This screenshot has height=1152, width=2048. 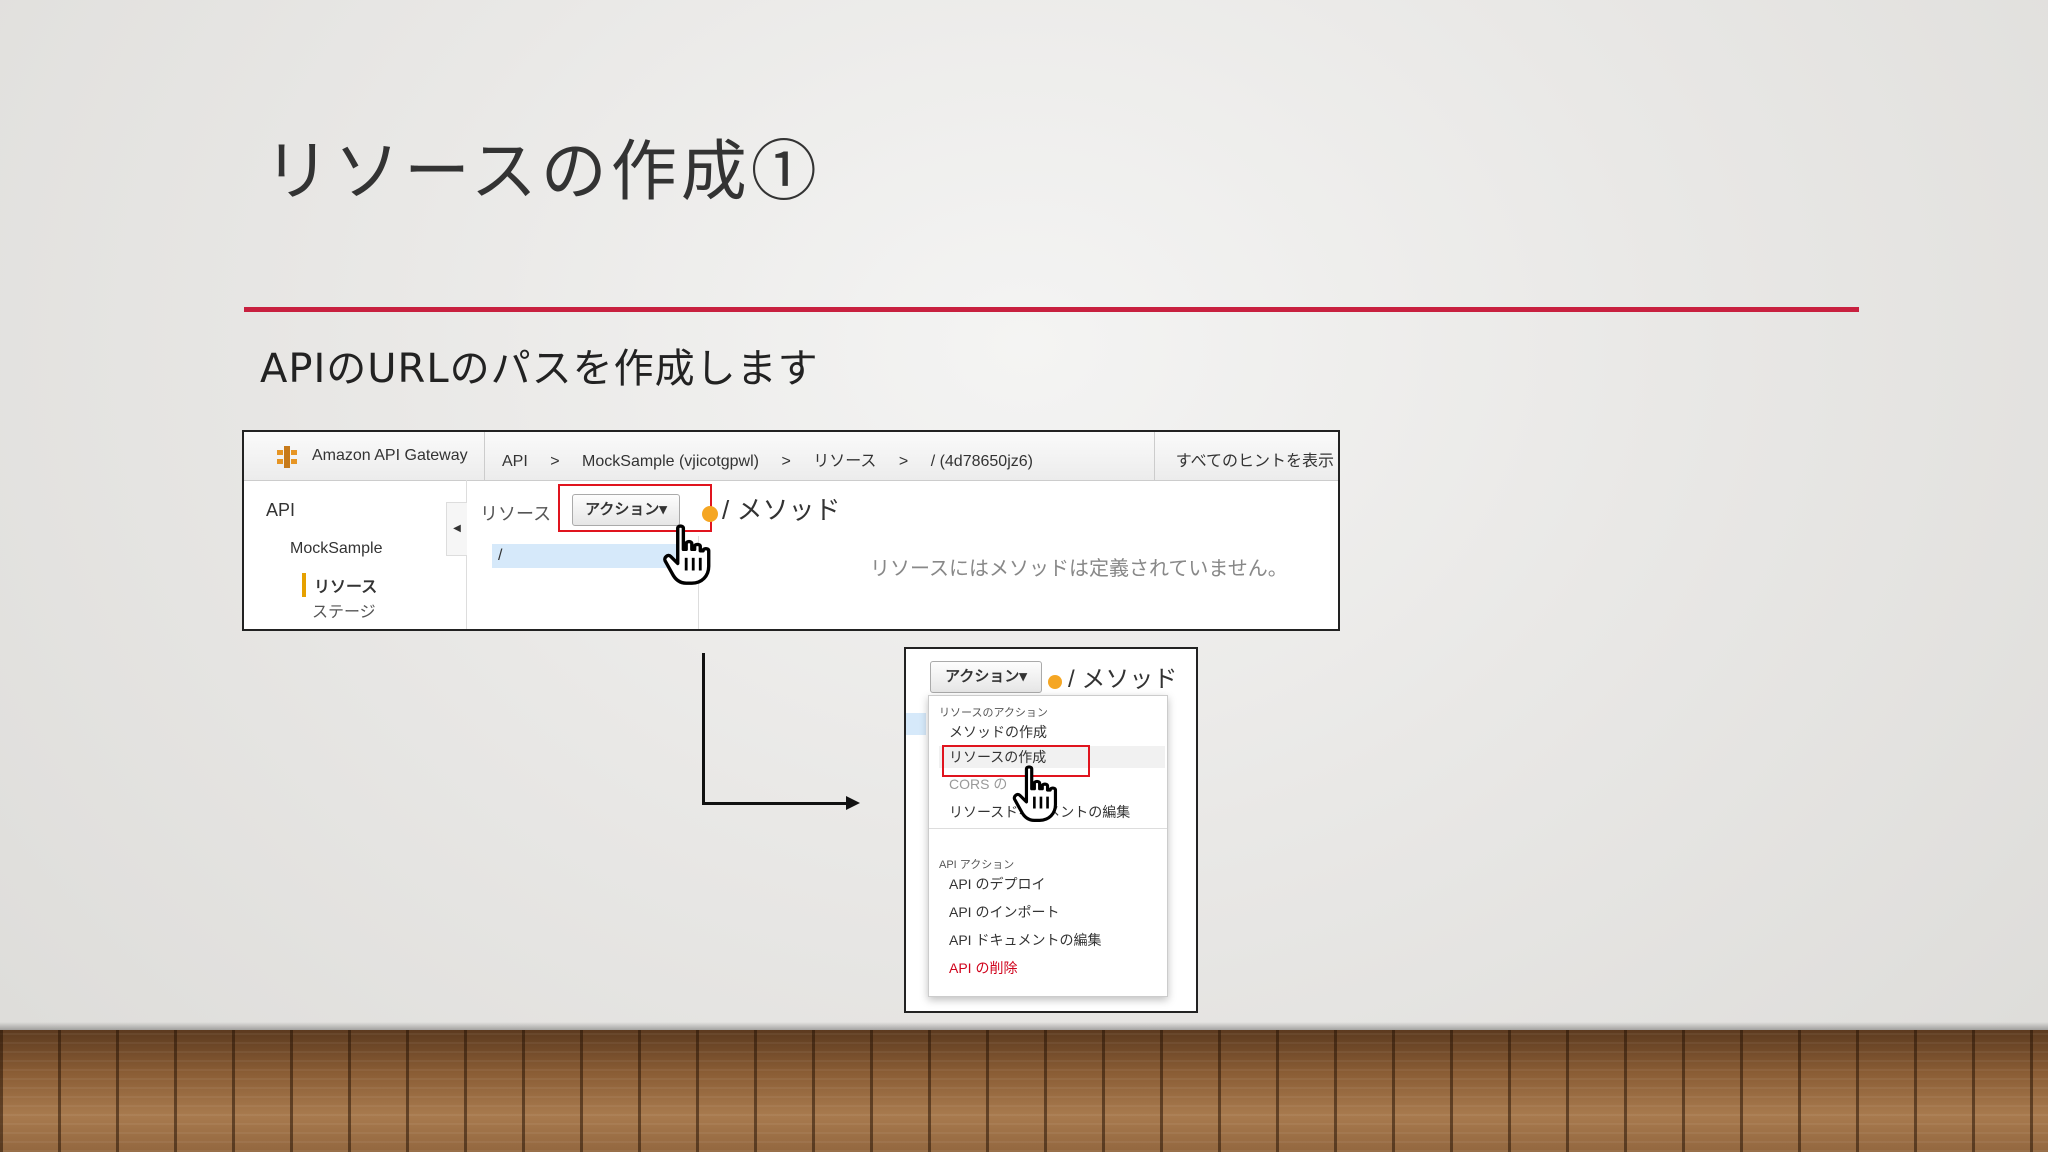 I want to click on sidebar: API MockSample リソース ステージ, so click(x=355, y=554).